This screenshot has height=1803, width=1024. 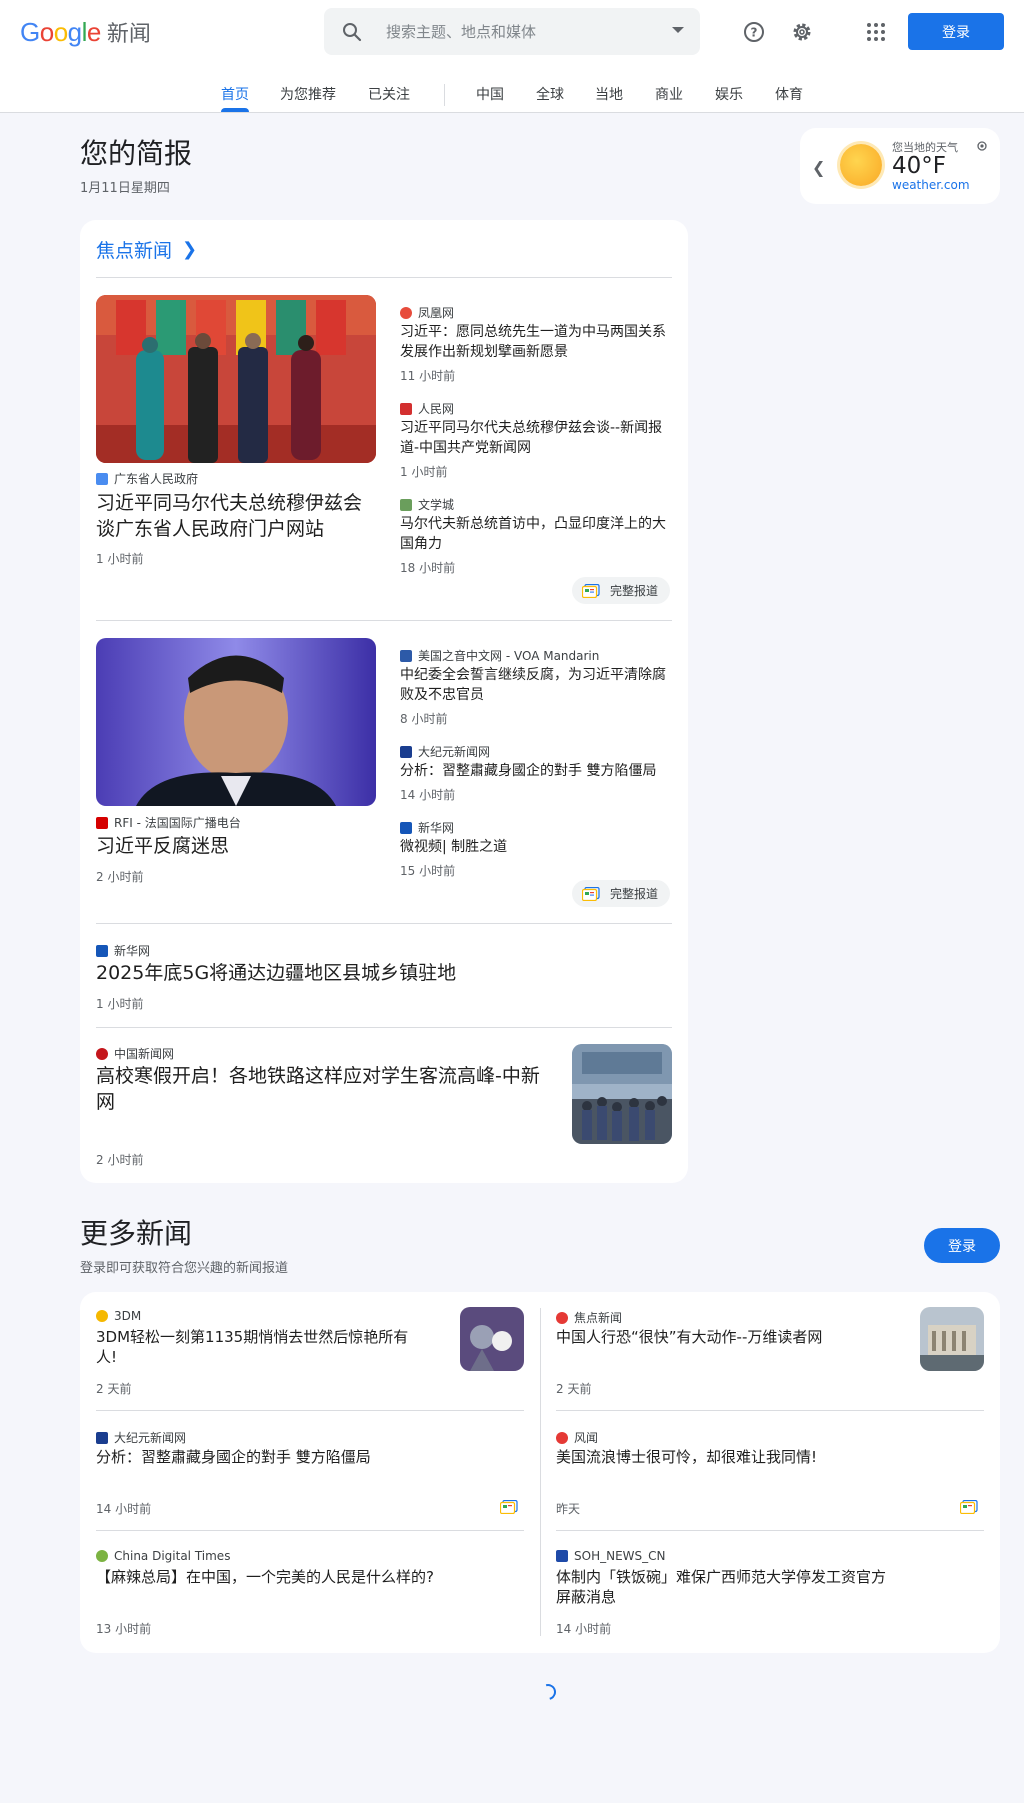 I want to click on story-headline: 习近平同马尔代夫总统穆伊兹会谈--新闻报道-中国共产党新闻网, so click(x=536, y=438).